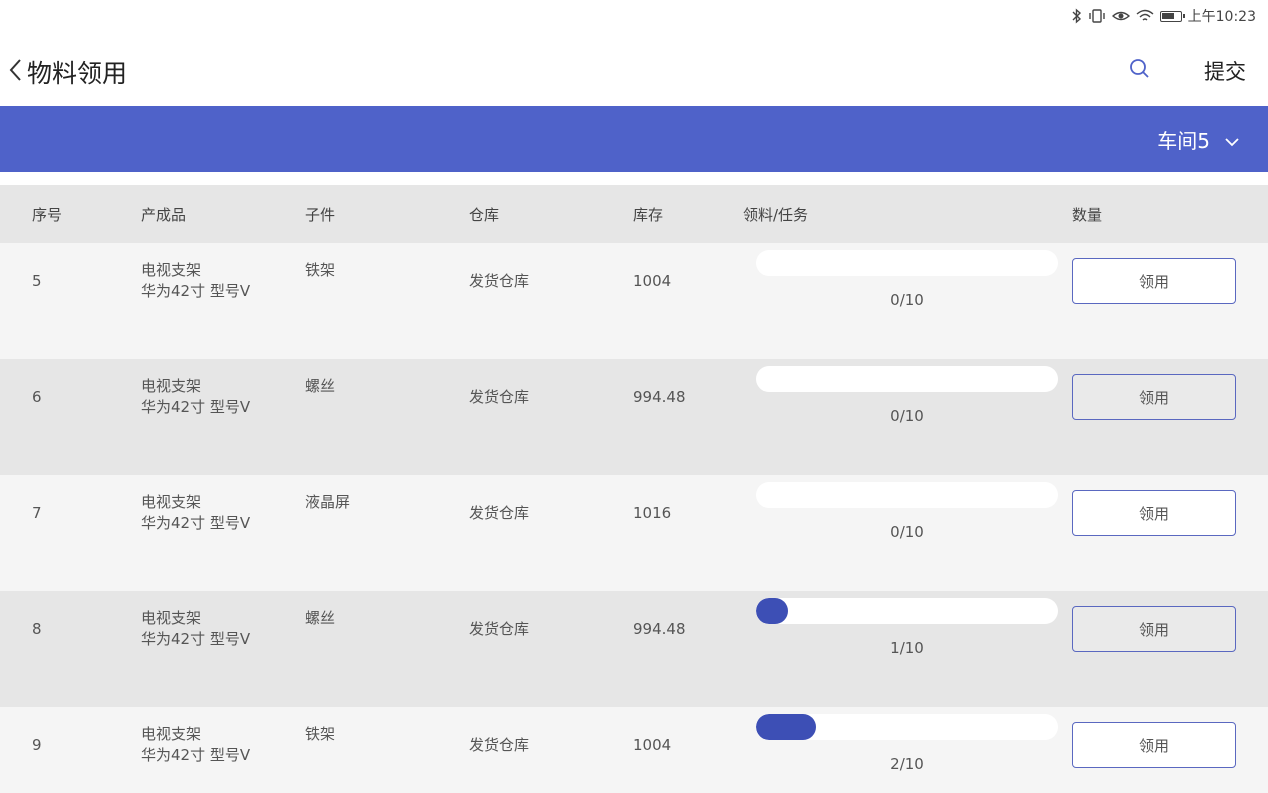 The width and height of the screenshot is (1268, 793). I want to click on progress-ratio: 2/10, so click(907, 764).